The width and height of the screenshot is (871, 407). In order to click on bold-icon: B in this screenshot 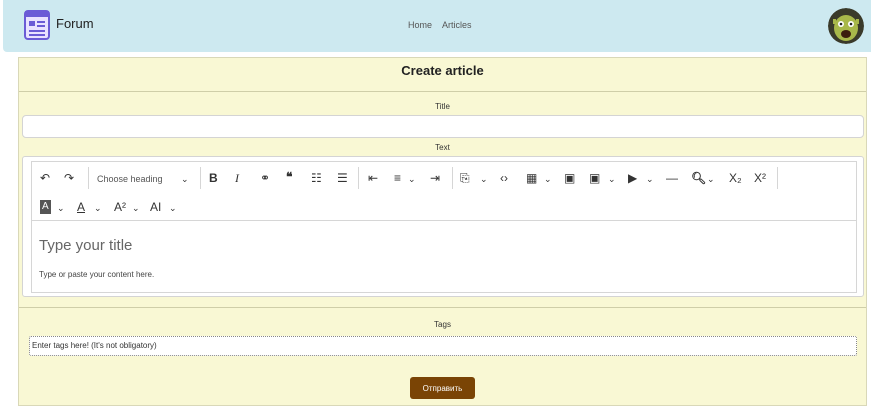, I will do `click(213, 178)`.